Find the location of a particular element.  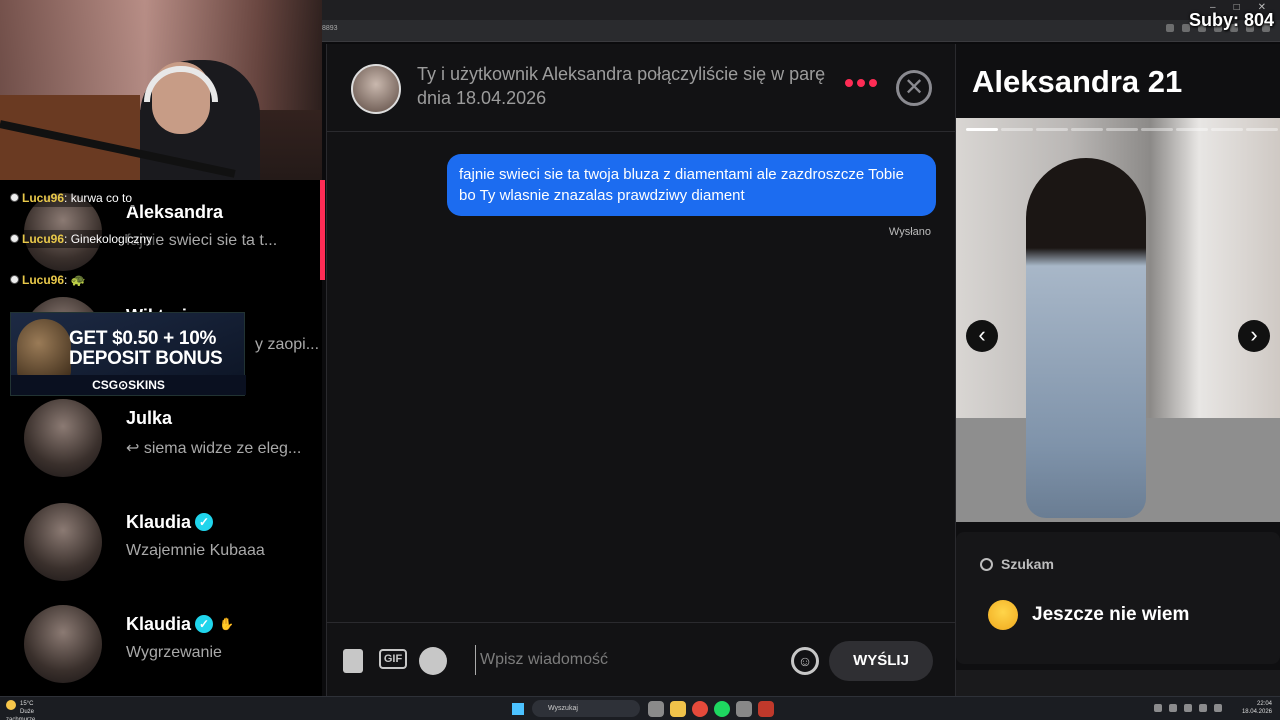

profile-photo: ‹ › is located at coordinates (1118, 320).